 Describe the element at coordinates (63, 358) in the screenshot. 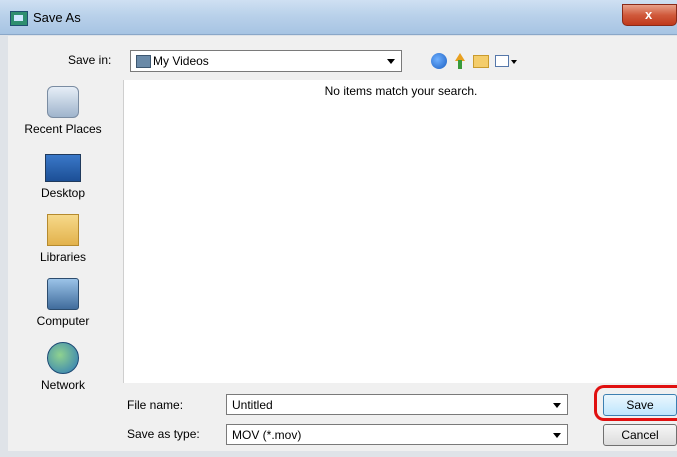

I see `network-icon` at that location.